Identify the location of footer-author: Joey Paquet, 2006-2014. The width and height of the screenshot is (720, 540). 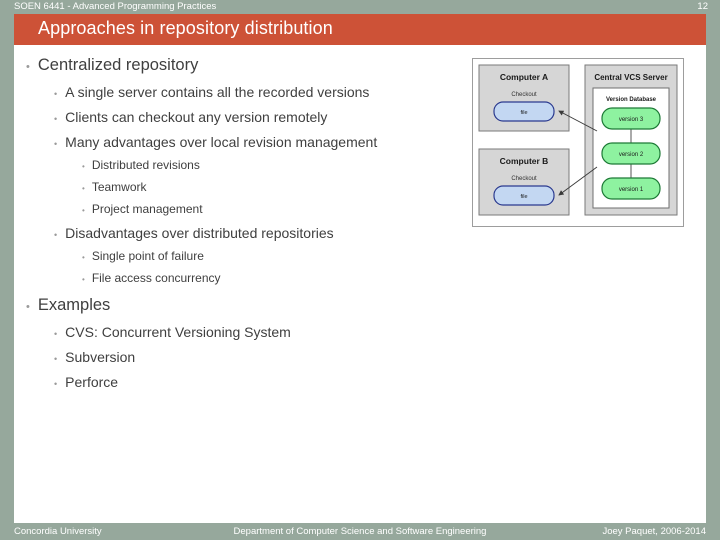
(654, 531).